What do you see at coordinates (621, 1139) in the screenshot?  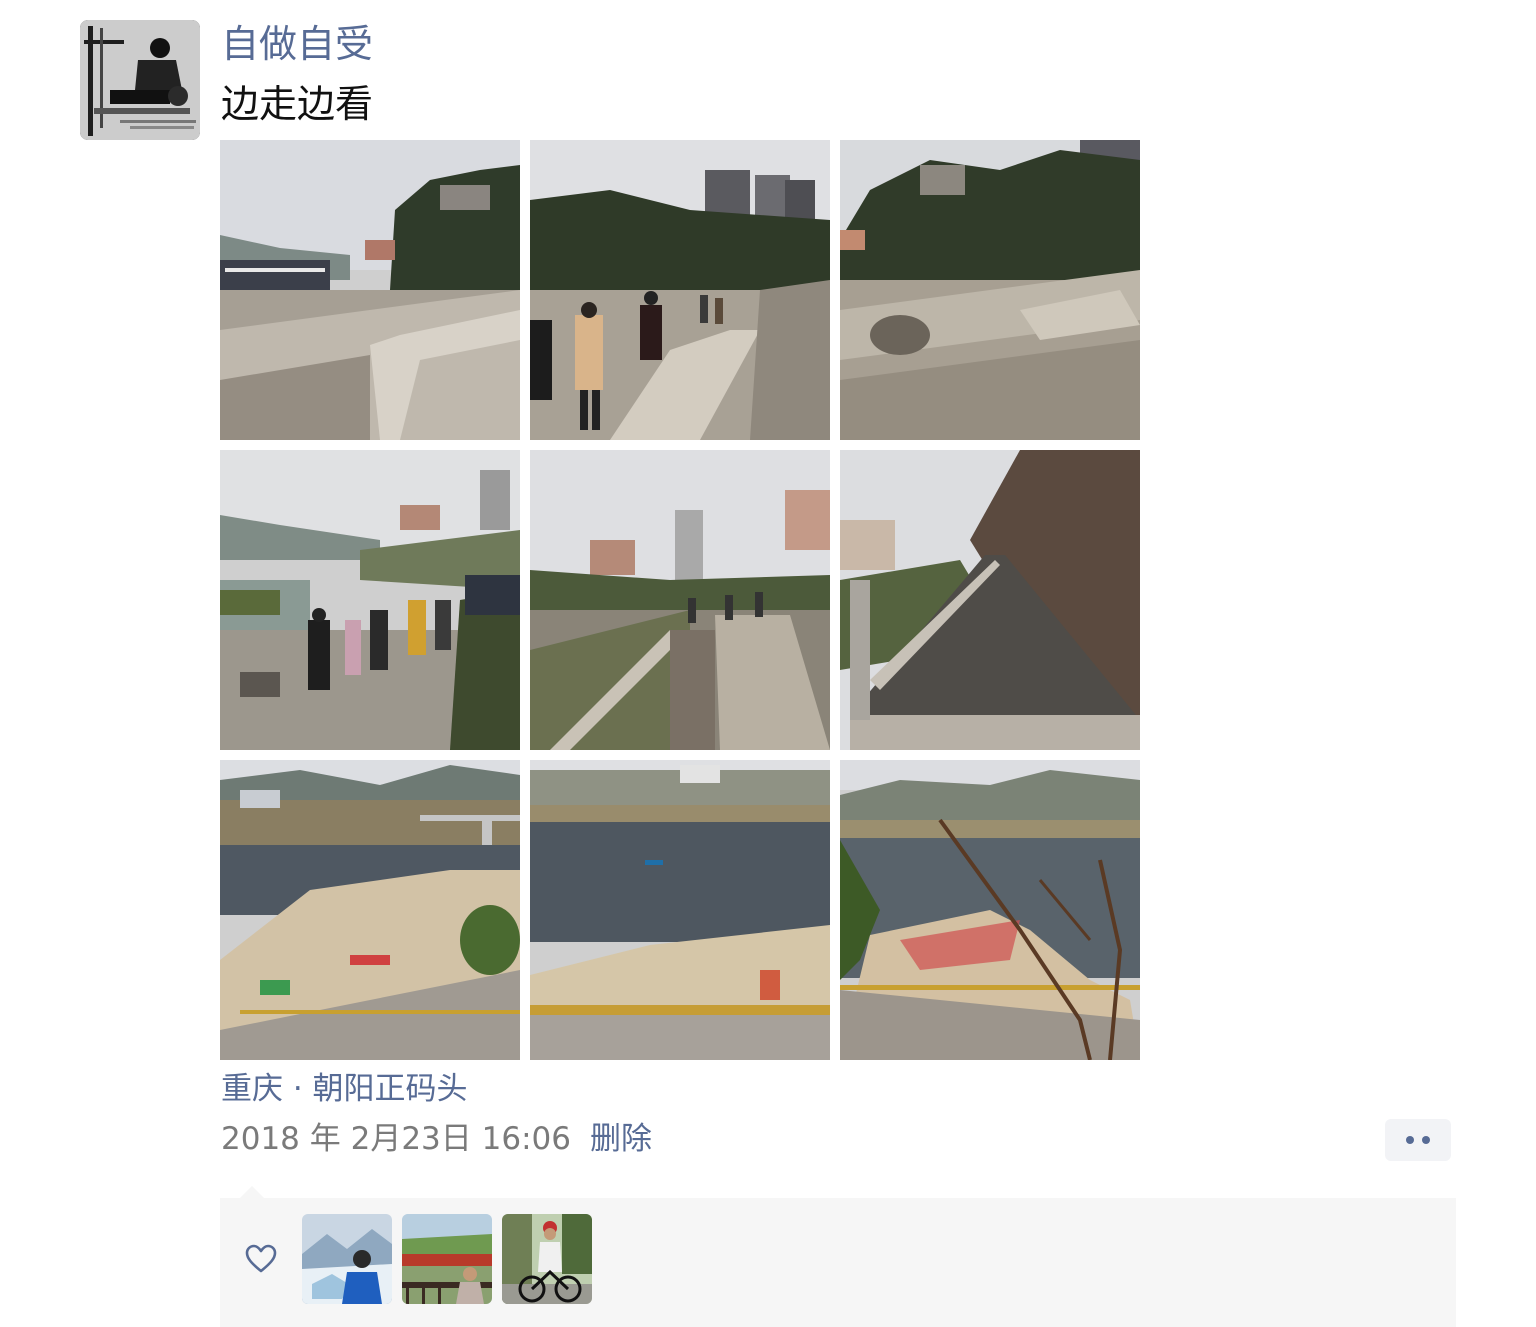 I see `delete-button: 删除` at bounding box center [621, 1139].